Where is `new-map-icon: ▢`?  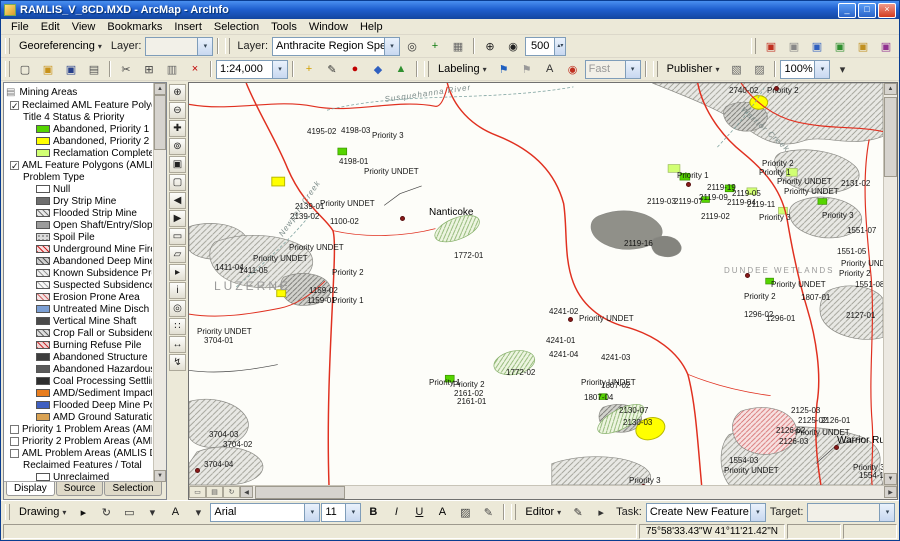
new-map-icon: ▢ is located at coordinates (25, 69).